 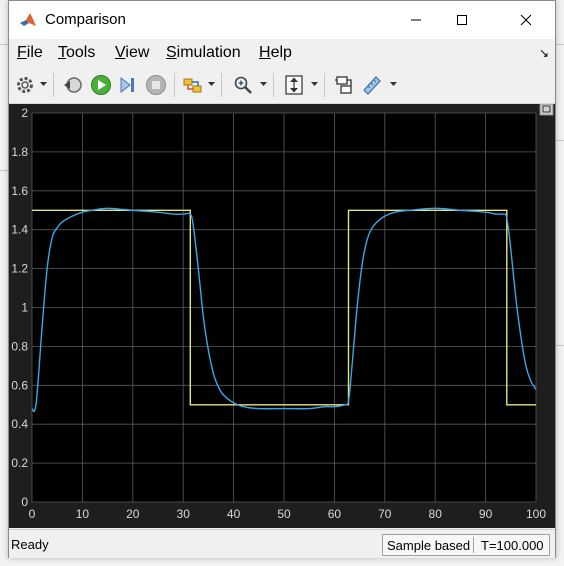 I want to click on matlab-logo-icon, so click(x=28, y=19).